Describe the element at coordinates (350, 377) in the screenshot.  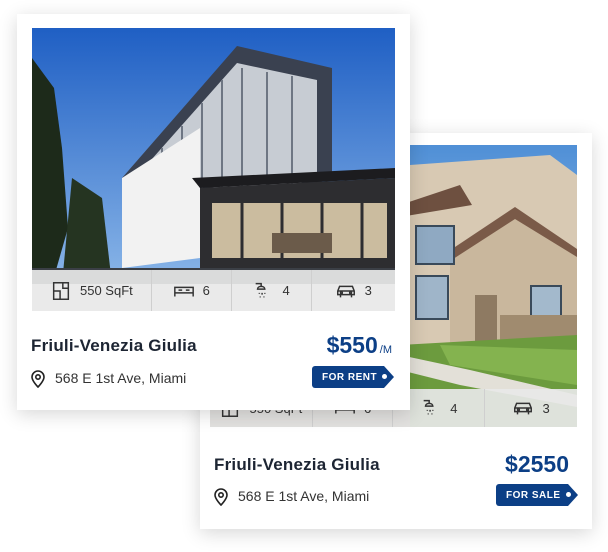
I see `tag-label: FOR RENT` at that location.